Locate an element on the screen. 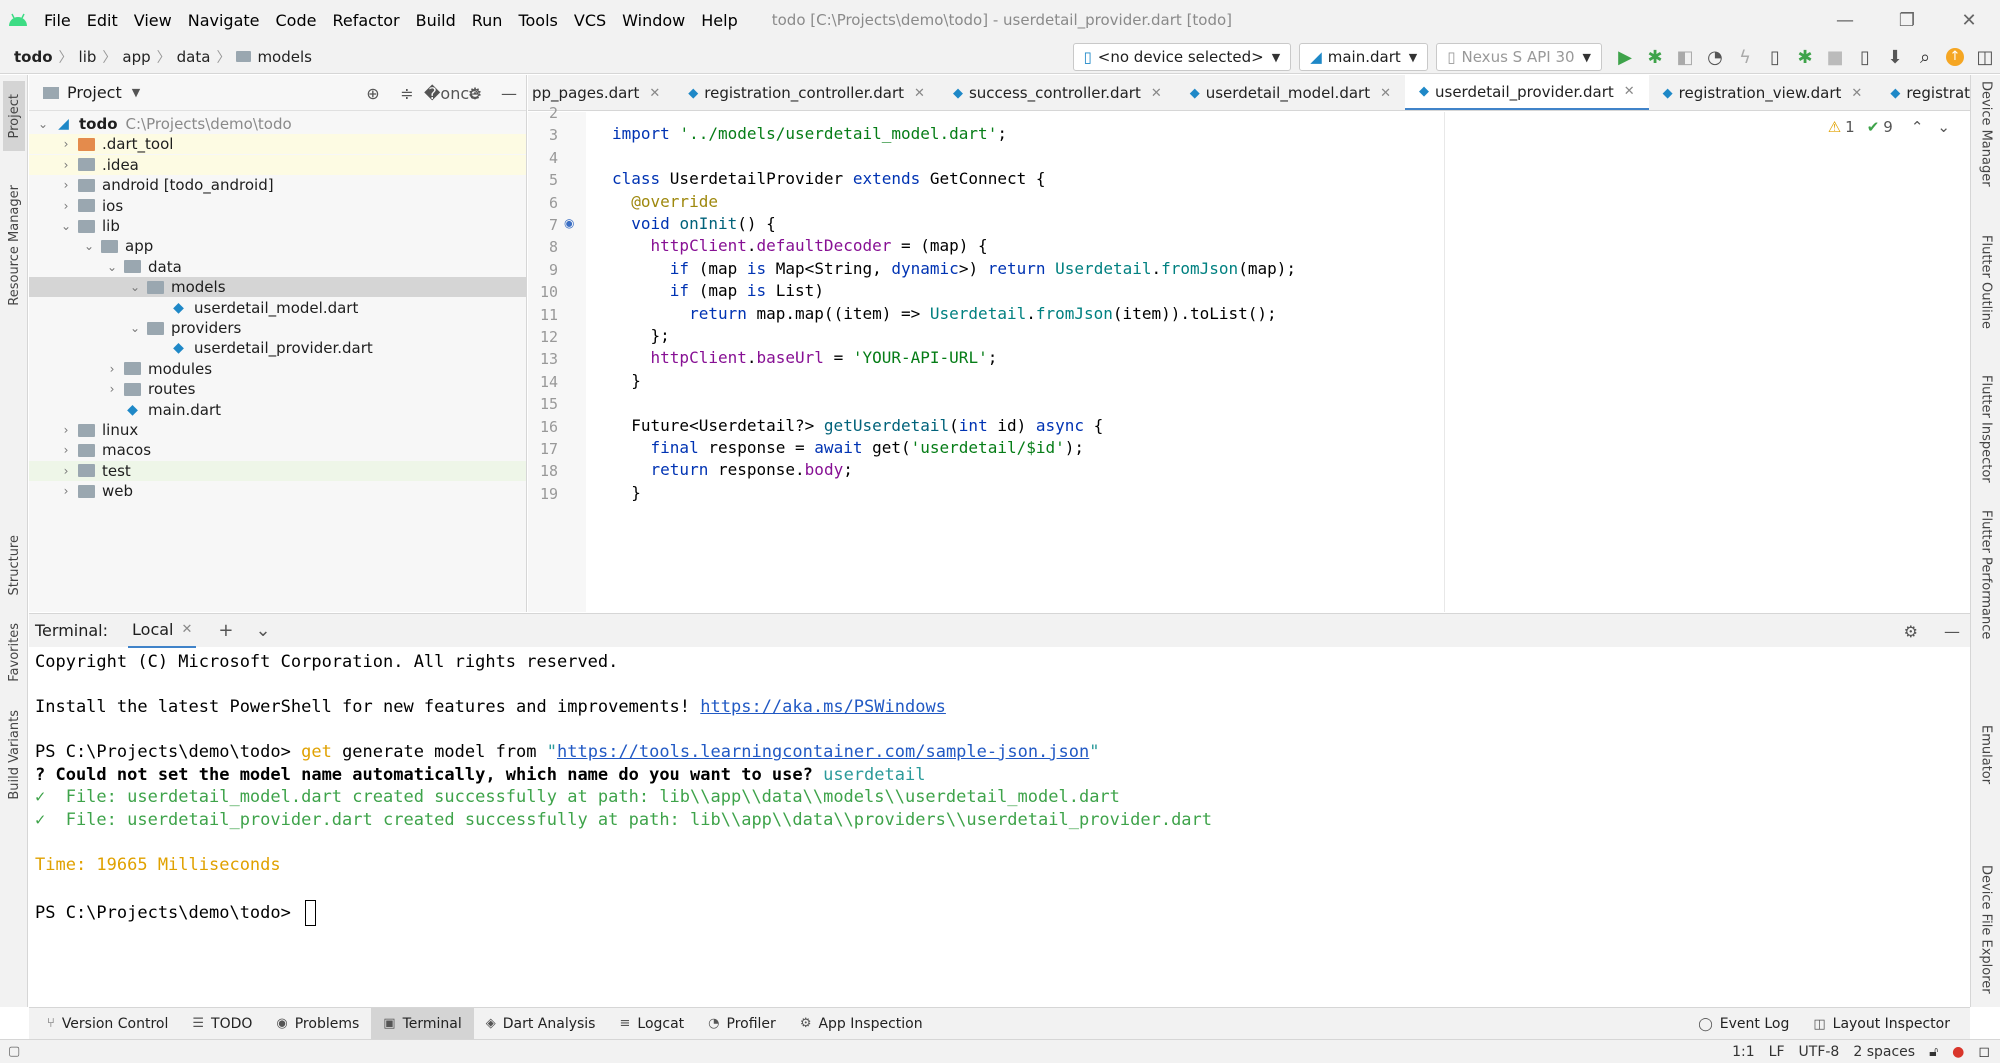  menu-edit: Edit is located at coordinates (102, 20).